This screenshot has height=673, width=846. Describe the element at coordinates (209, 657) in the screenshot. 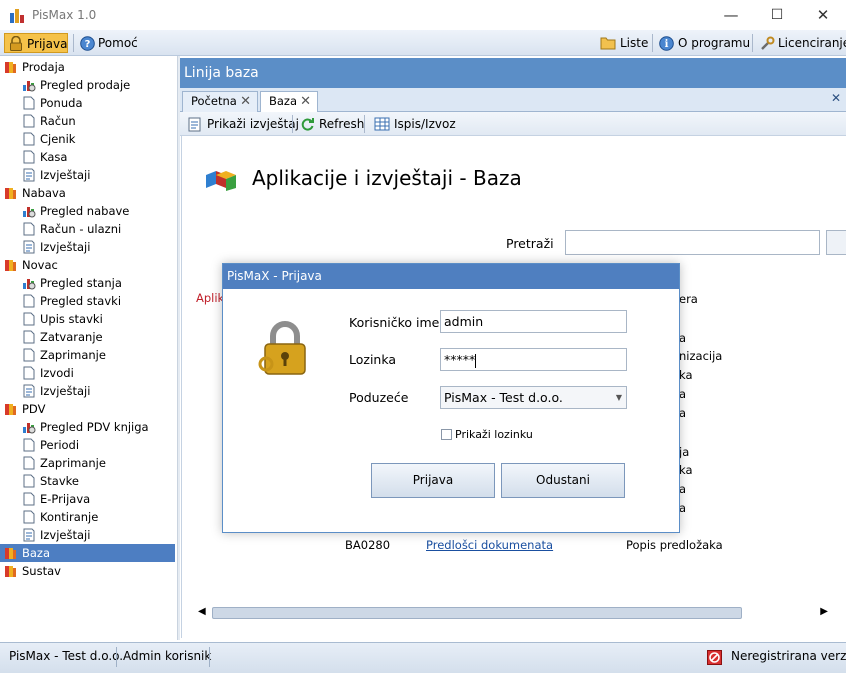

I see `status-divider` at that location.